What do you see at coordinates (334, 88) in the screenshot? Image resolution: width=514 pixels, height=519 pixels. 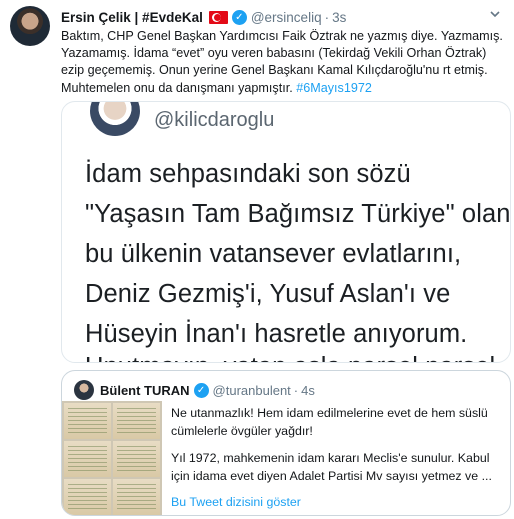 I see `hashtag-link: #6Mayıs1972` at bounding box center [334, 88].